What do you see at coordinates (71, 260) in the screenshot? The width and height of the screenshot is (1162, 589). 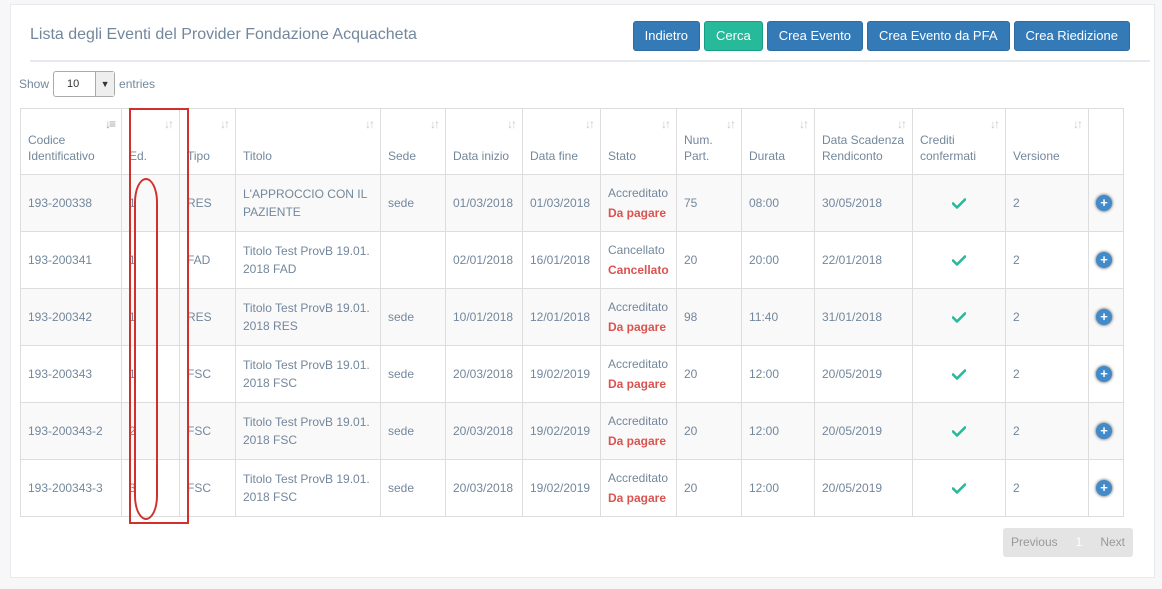 I see `cell-codice: 193-200341` at bounding box center [71, 260].